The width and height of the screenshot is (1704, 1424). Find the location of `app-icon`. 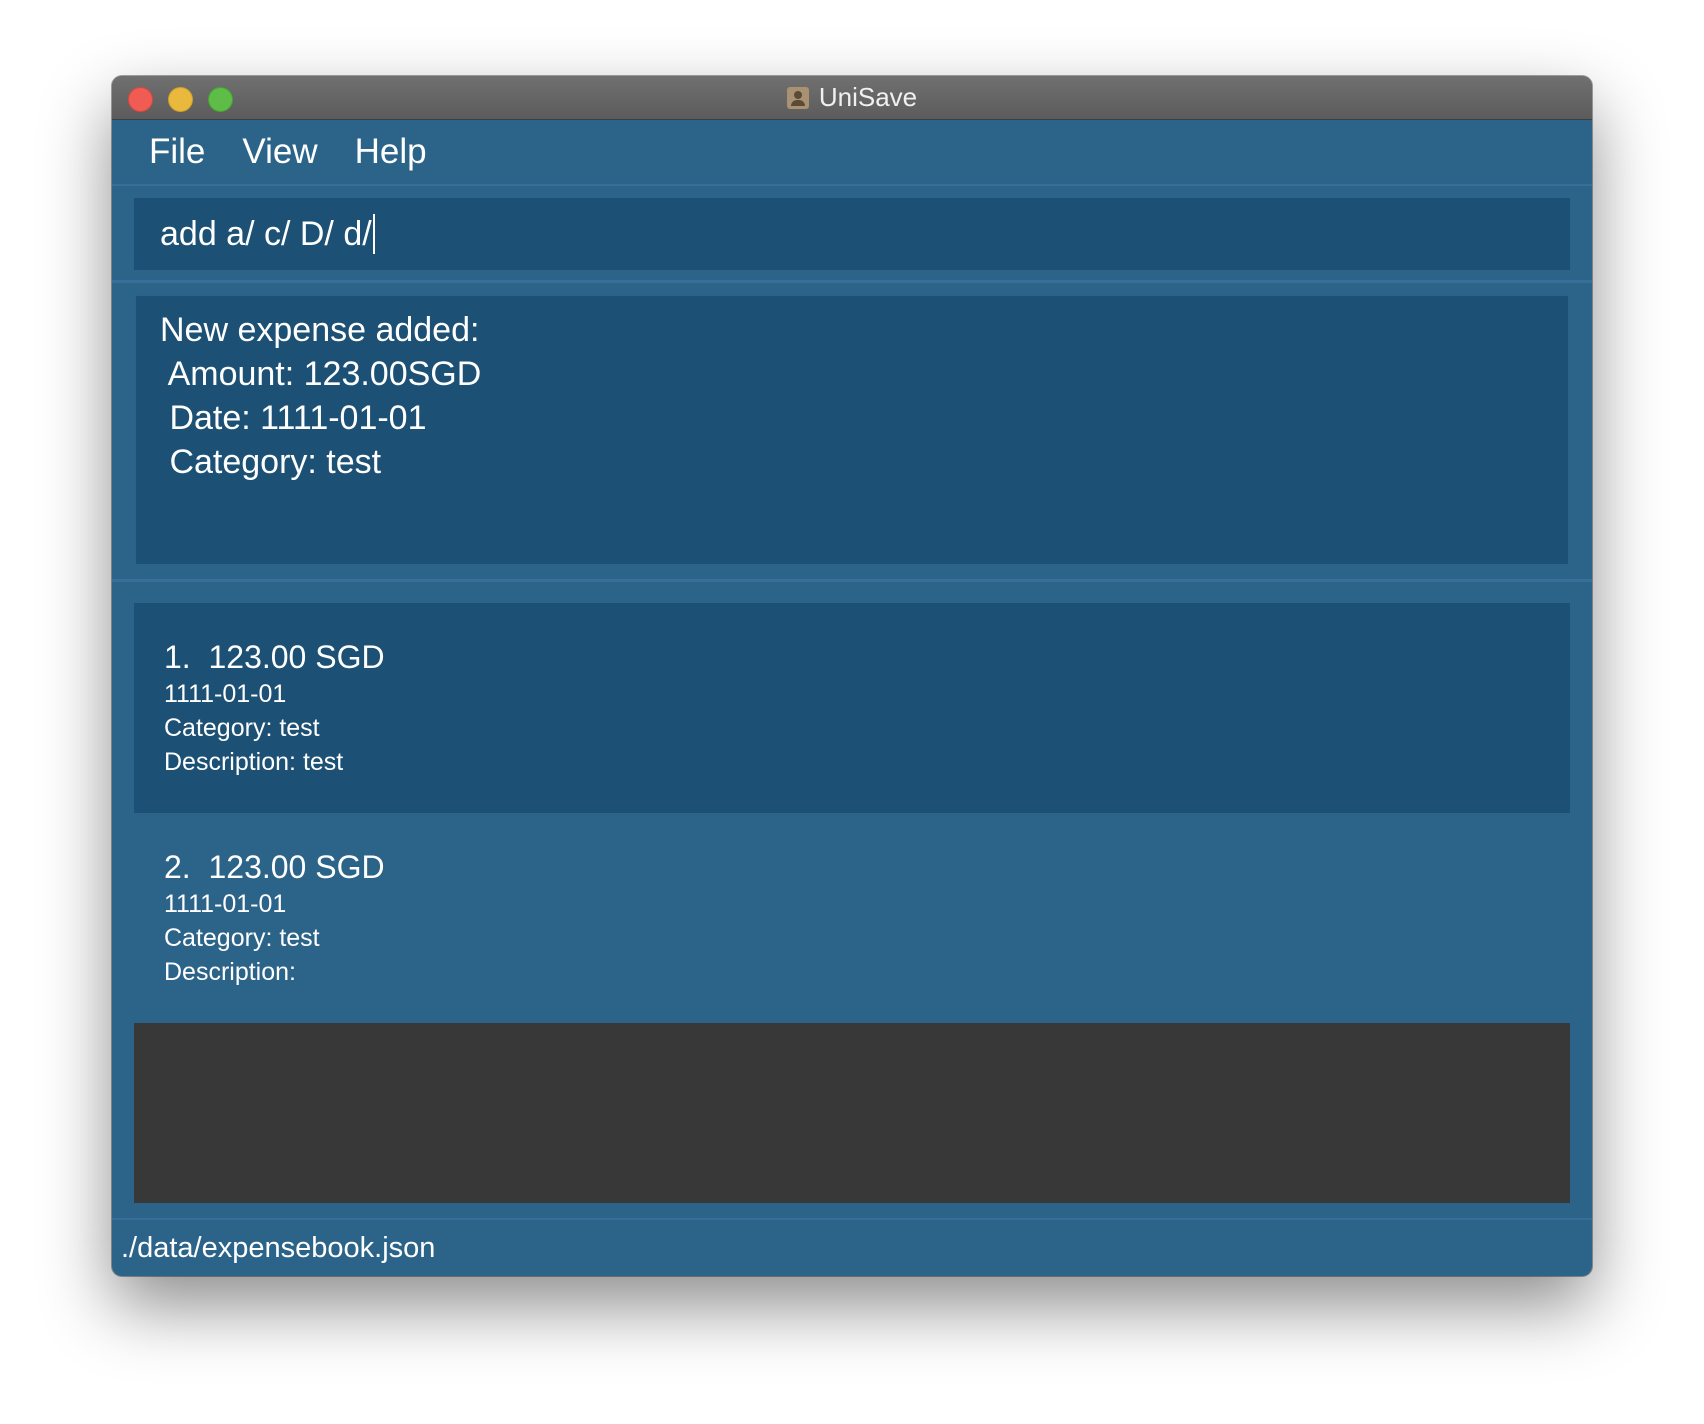

app-icon is located at coordinates (797, 97).